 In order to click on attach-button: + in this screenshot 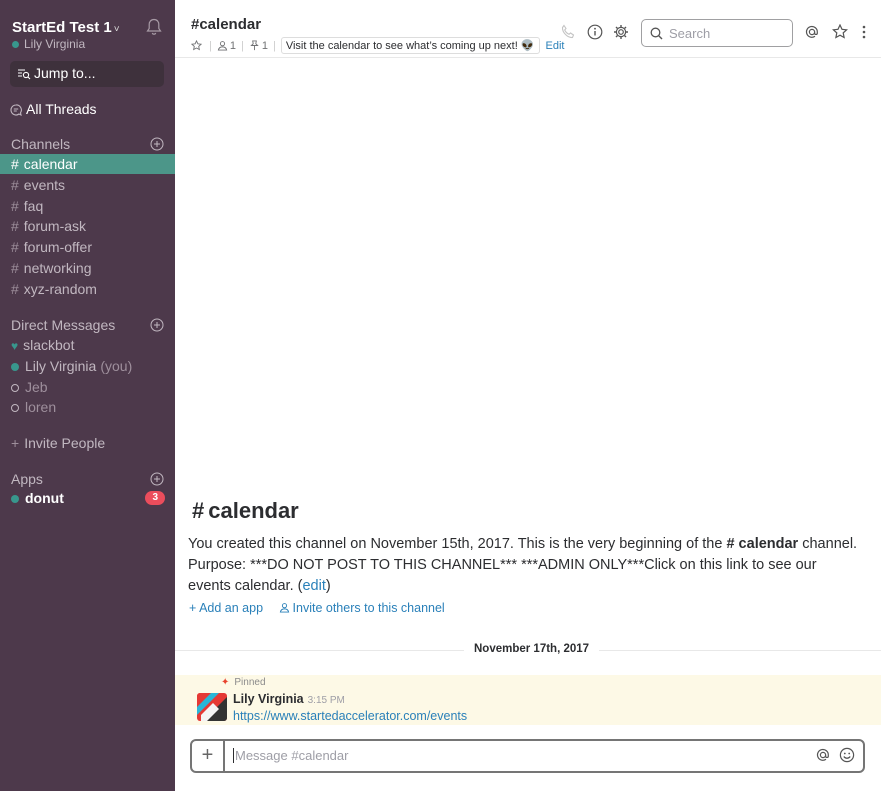, I will do `click(208, 756)`.